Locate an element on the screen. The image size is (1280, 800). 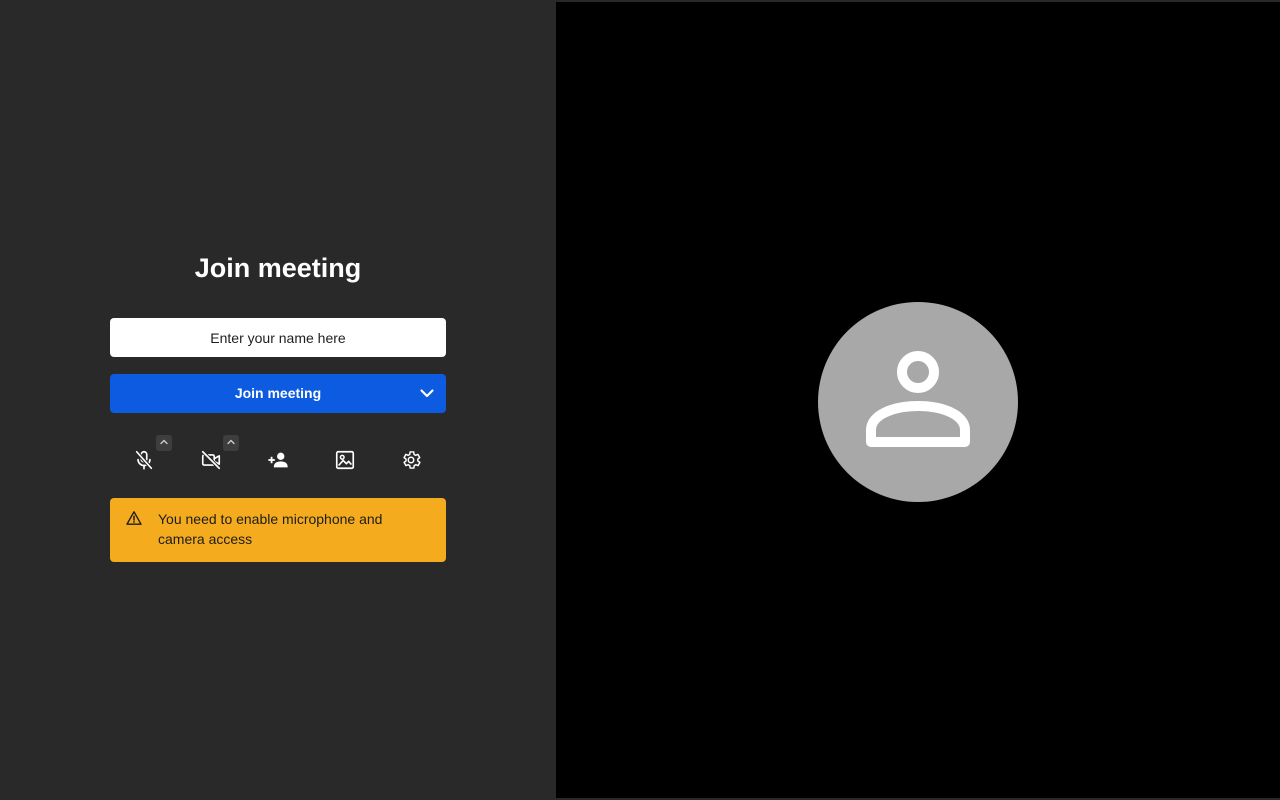
join-meeting-button: Join meeting is located at coordinates (278, 393).